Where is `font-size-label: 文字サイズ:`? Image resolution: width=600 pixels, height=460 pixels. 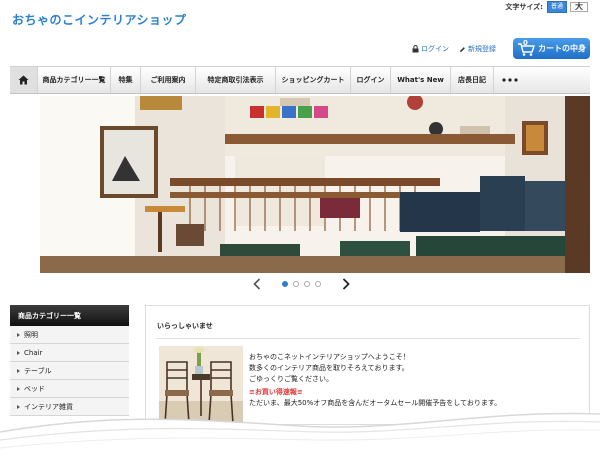 font-size-label: 文字サイズ: is located at coordinates (524, 7).